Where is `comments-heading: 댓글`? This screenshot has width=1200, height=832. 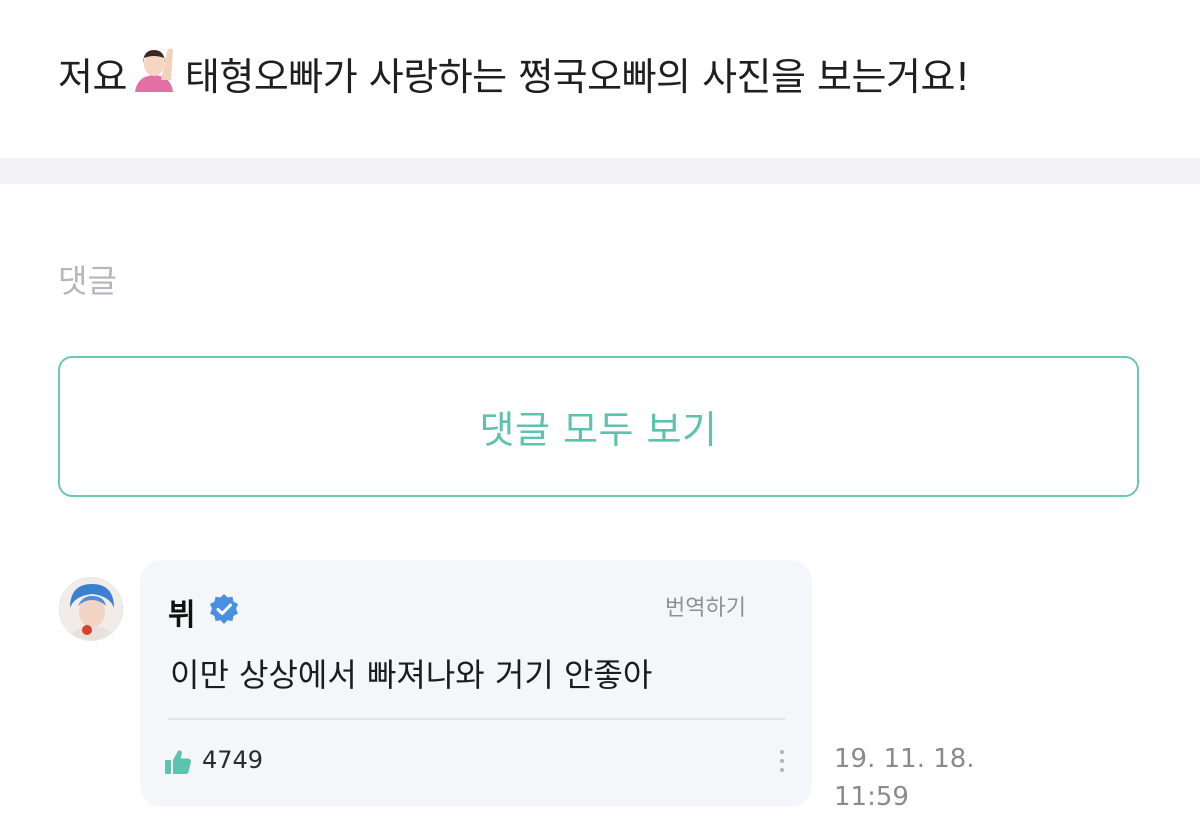 comments-heading: 댓글 is located at coordinates (87, 281).